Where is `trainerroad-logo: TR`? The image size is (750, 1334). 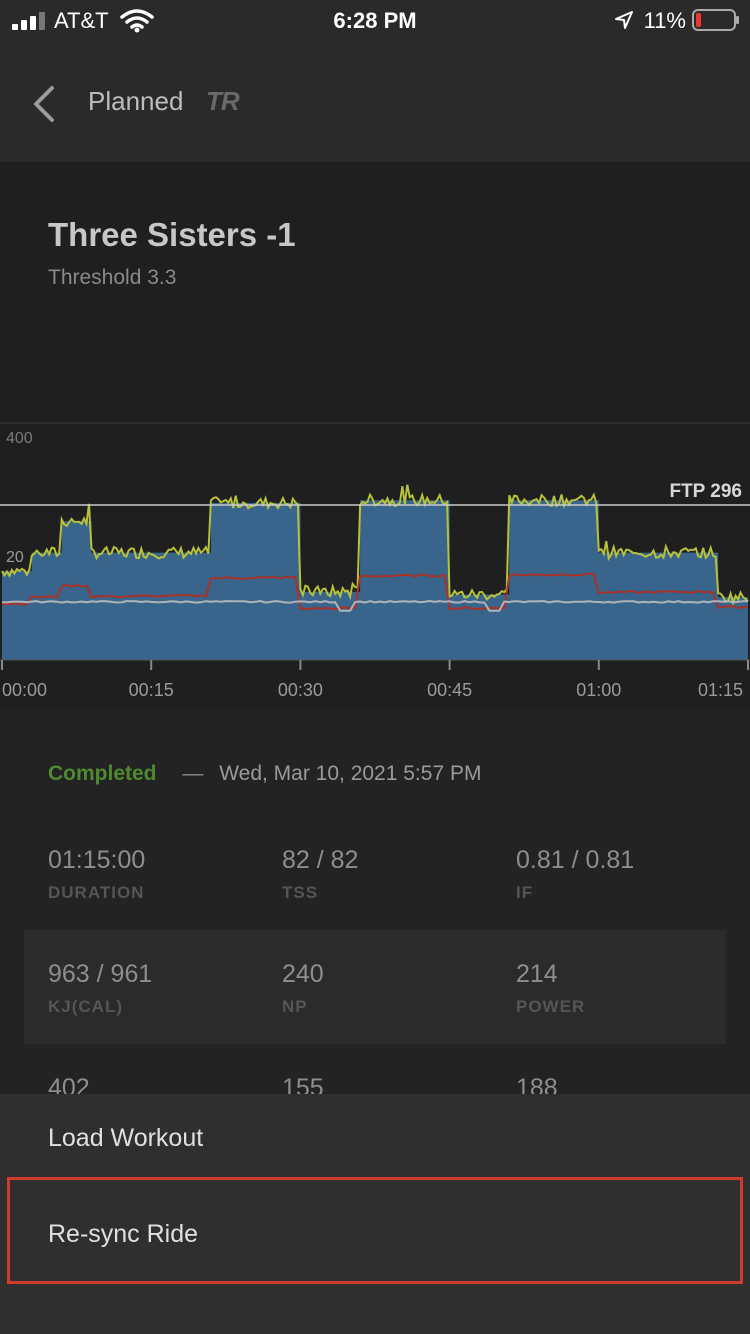 trainerroad-logo: TR is located at coordinates (223, 101).